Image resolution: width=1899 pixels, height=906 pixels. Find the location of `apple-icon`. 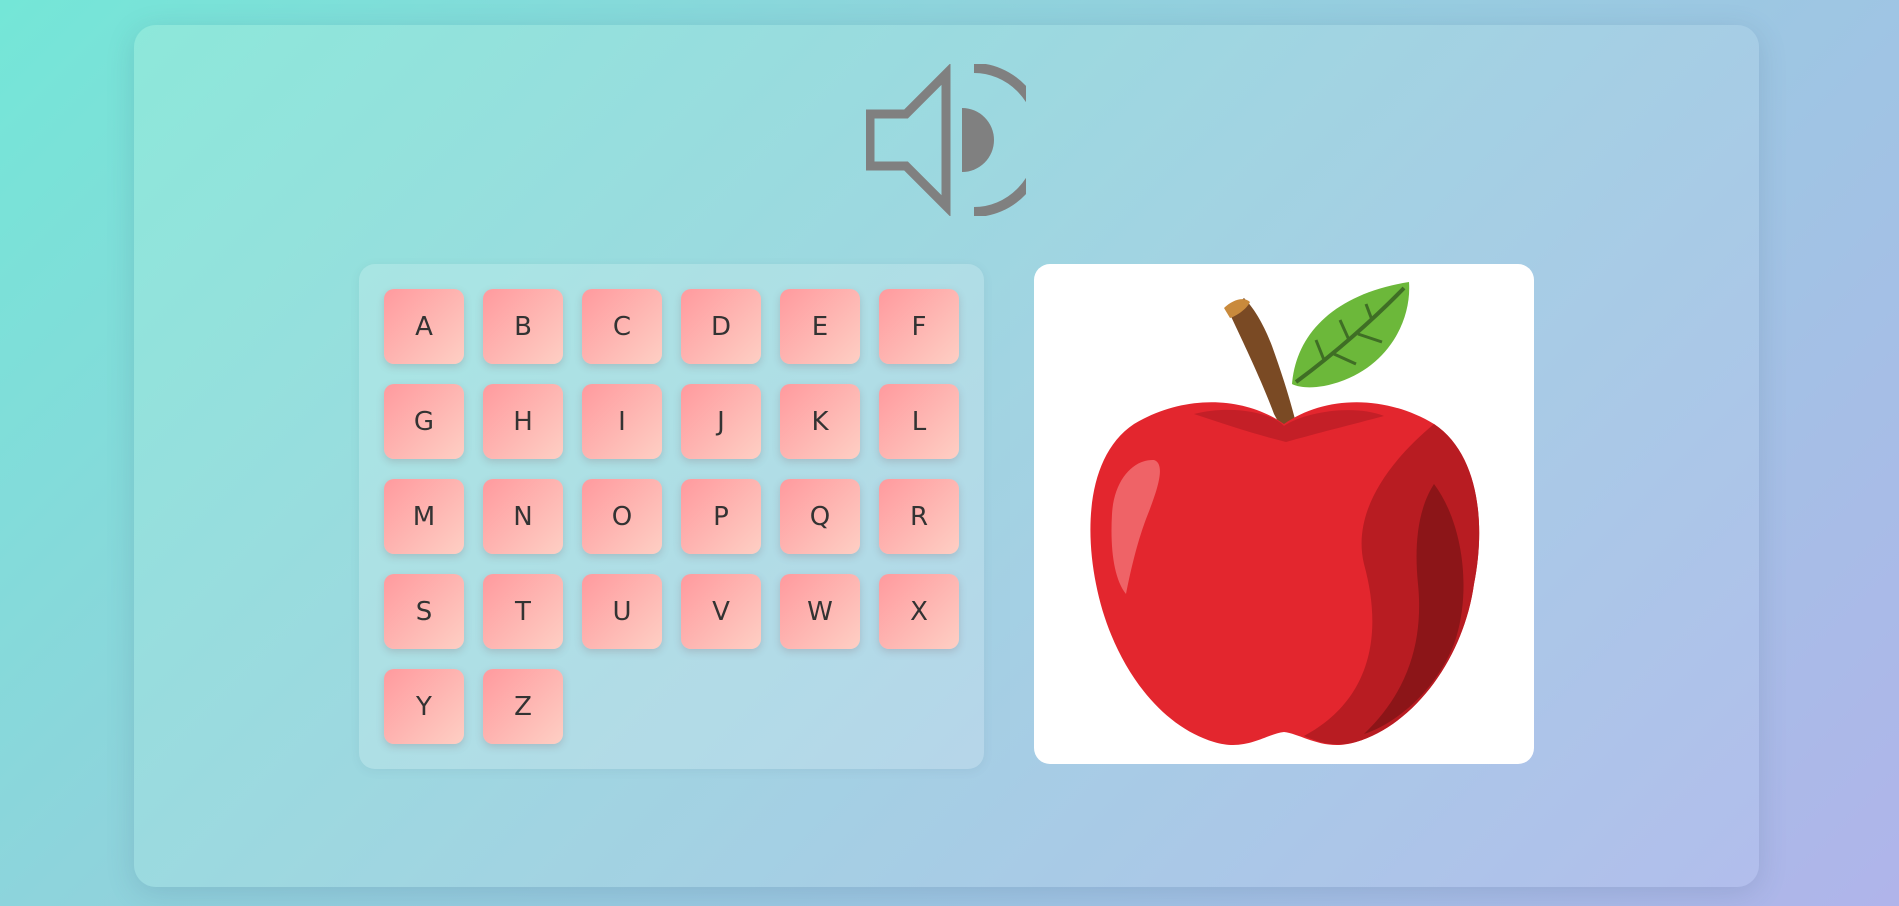

apple-icon is located at coordinates (1285, 514).